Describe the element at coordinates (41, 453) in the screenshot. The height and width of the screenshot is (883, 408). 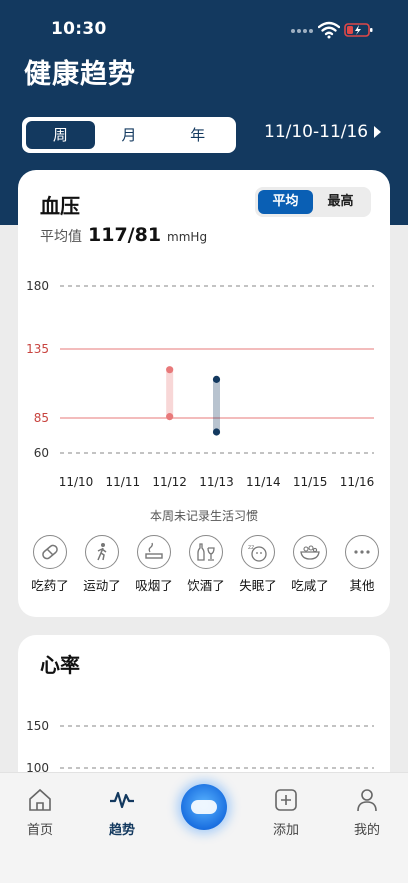
I see `y-tick-label: 60` at that location.